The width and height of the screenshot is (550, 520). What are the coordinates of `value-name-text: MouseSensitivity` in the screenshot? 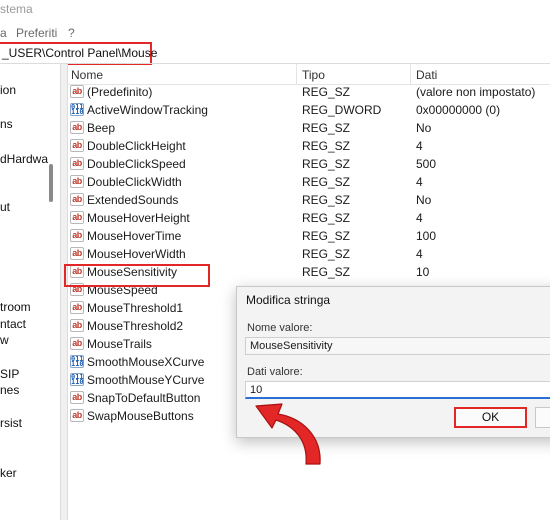 It's located at (291, 346).